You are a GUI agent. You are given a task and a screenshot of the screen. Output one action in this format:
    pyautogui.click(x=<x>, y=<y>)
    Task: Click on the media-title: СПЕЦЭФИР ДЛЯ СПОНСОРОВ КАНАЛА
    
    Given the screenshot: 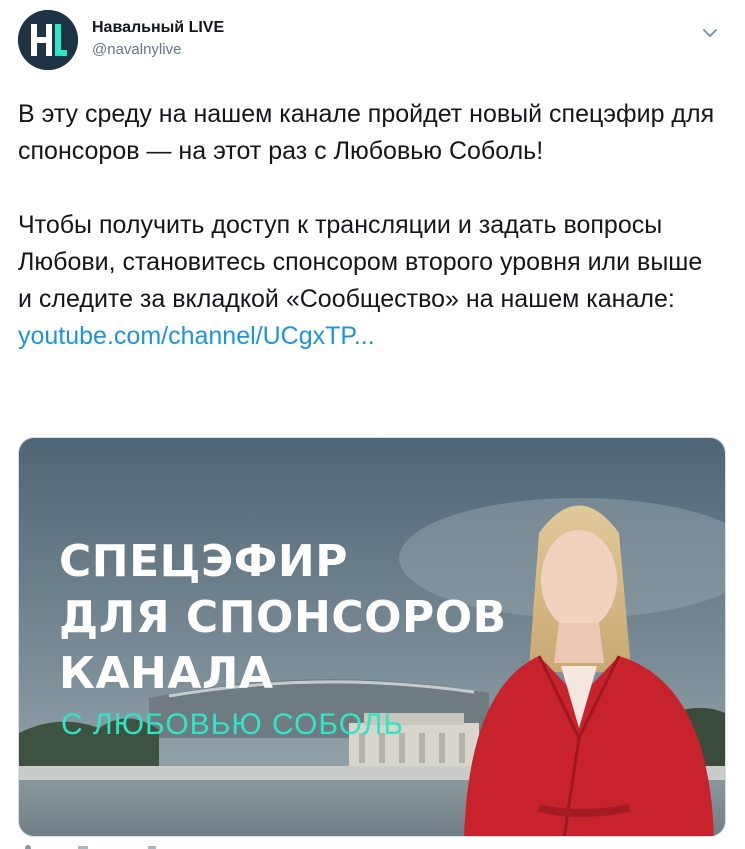 What is the action you would take?
    pyautogui.click(x=283, y=618)
    